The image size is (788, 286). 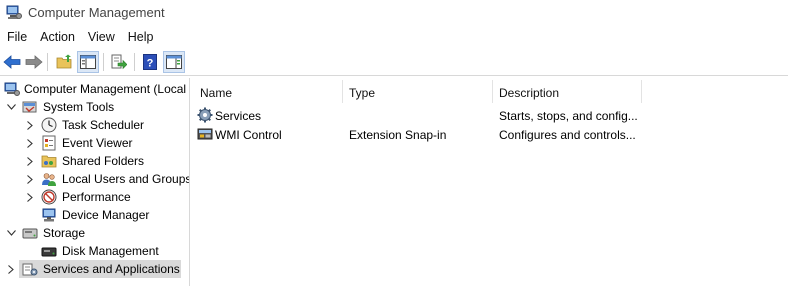 I want to click on performance-icon, so click(x=49, y=197).